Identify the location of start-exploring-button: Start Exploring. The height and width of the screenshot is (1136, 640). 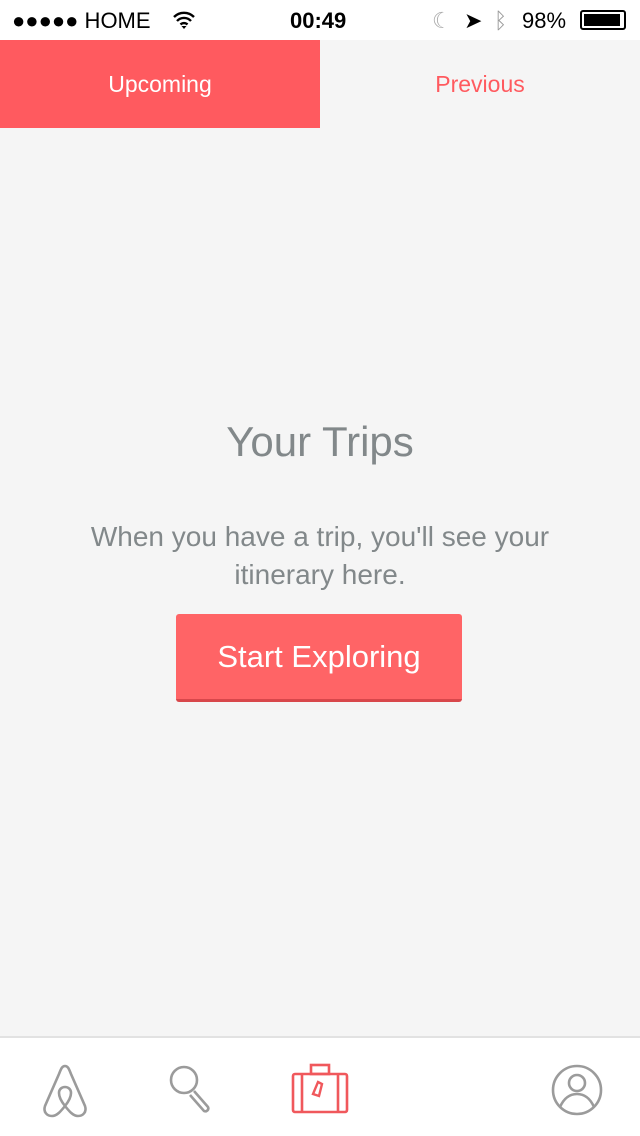
(319, 658).